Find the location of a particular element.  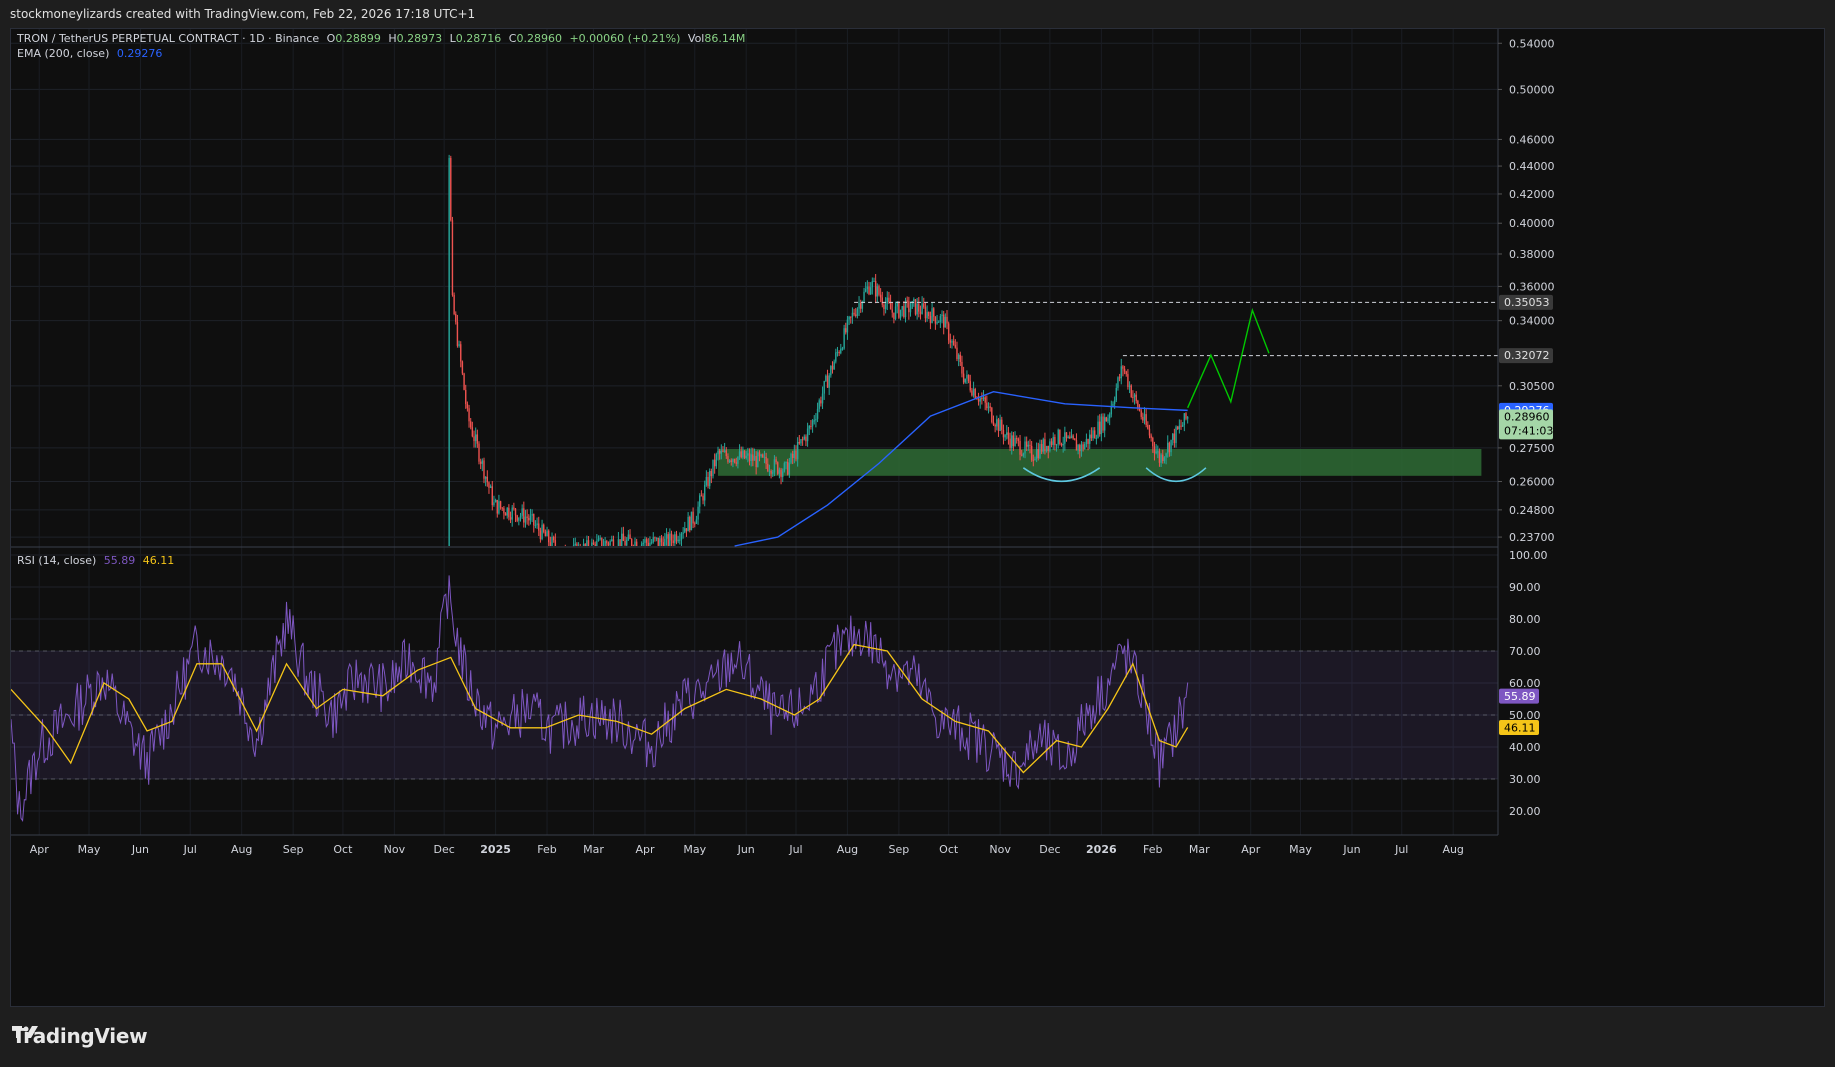

price-tick-label: 0.27500 is located at coordinates (1532, 448).